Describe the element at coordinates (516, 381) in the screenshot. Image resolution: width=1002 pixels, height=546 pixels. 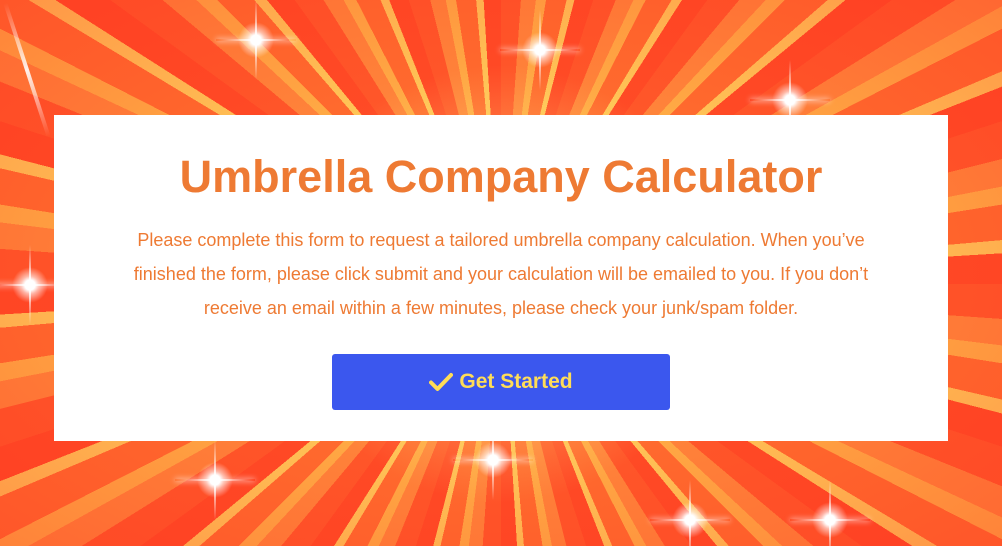
I see `get-started-label: Get Started` at that location.